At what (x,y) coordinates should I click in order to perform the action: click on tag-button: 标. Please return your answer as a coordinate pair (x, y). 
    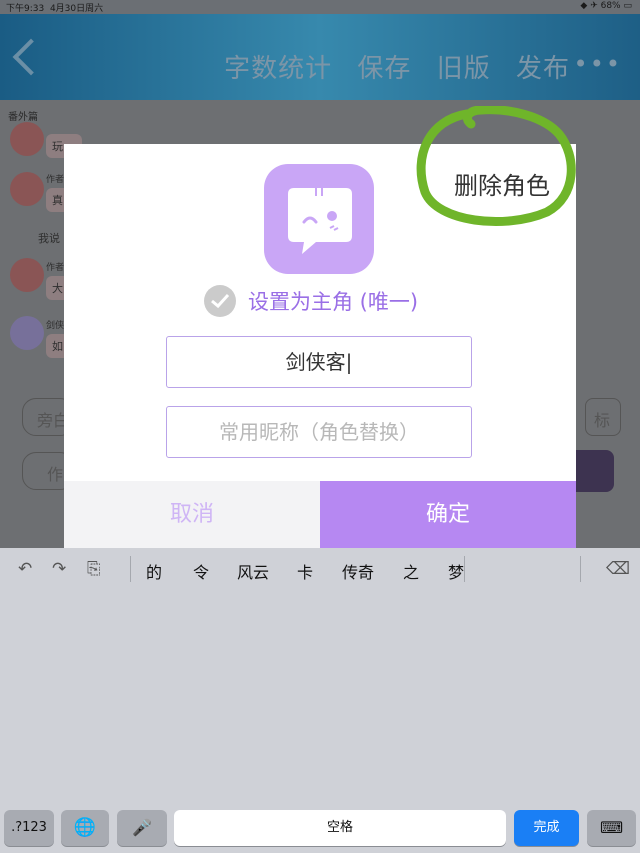
    Looking at the image, I should click on (603, 417).